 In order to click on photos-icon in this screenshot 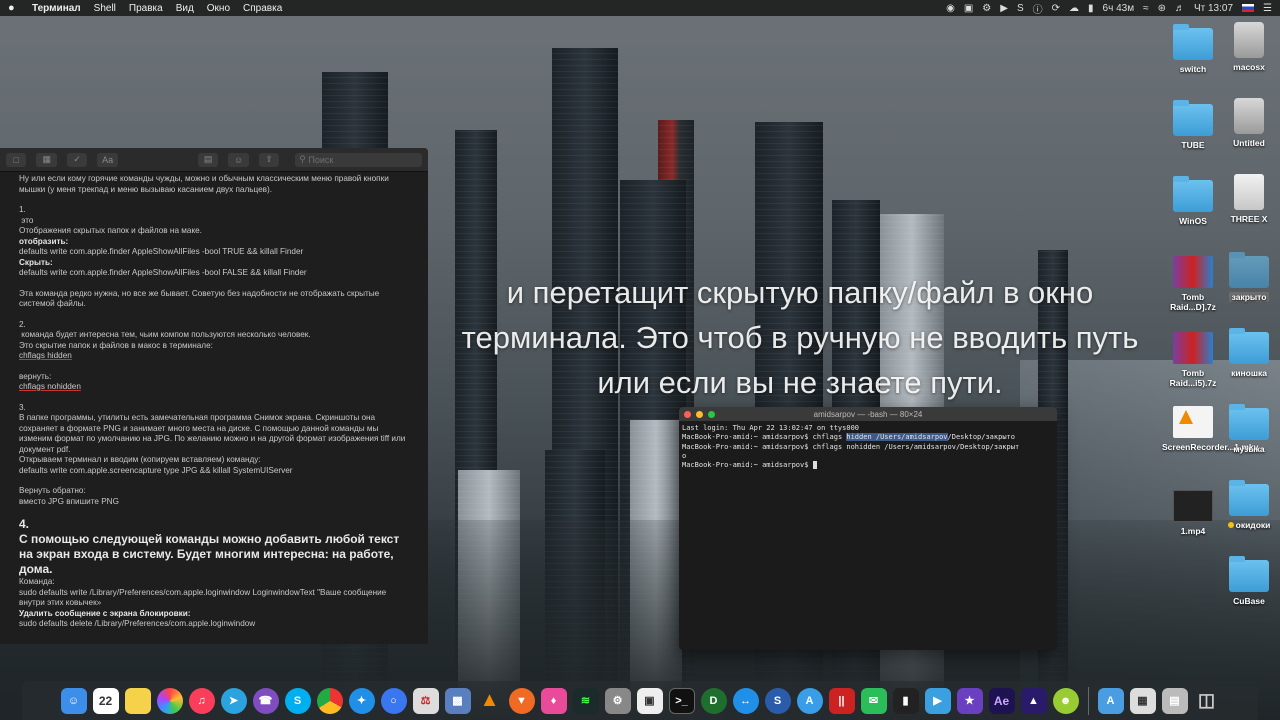, I will do `click(169, 700)`.